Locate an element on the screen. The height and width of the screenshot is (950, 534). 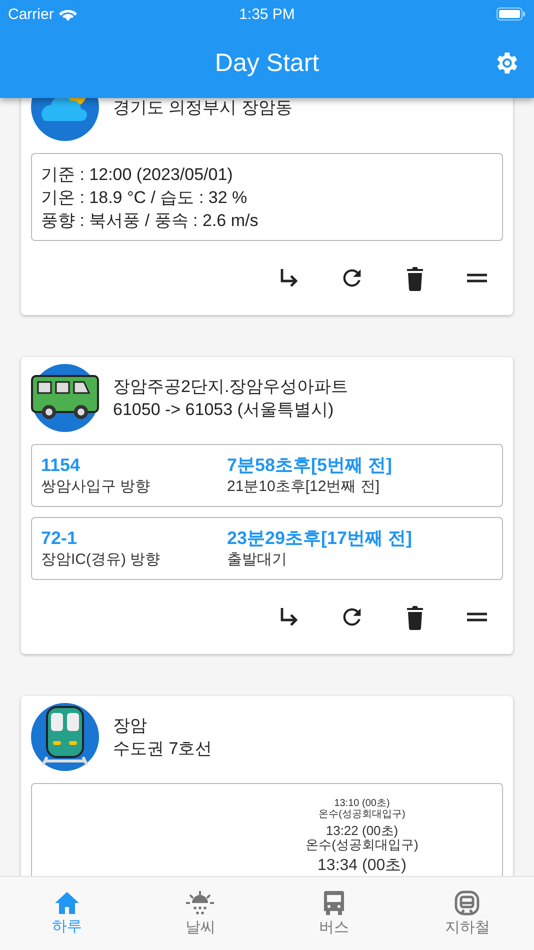
arrival-time: 13:34 (00초) is located at coordinates (362, 865).